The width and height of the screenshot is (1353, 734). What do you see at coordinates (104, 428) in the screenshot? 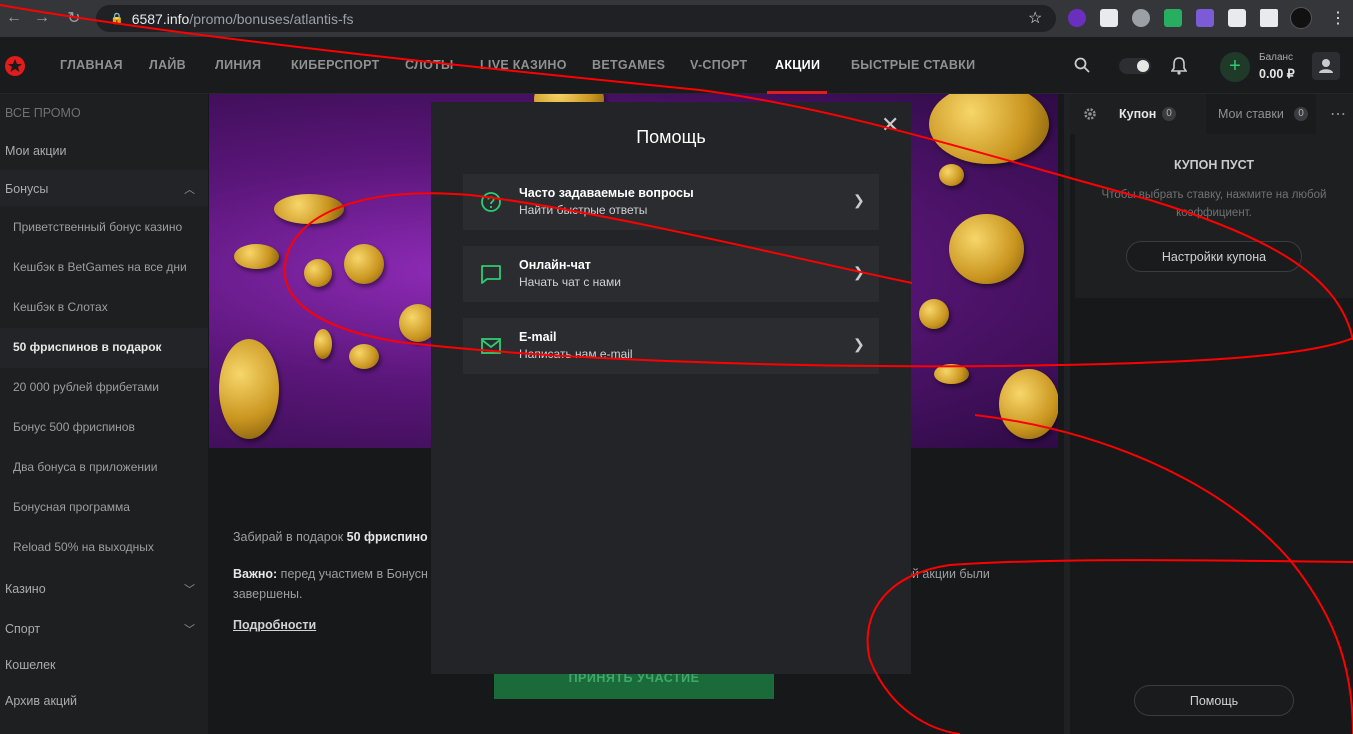
I see `sidebar-item-500-freespins: Бонус 500 фриспинов` at bounding box center [104, 428].